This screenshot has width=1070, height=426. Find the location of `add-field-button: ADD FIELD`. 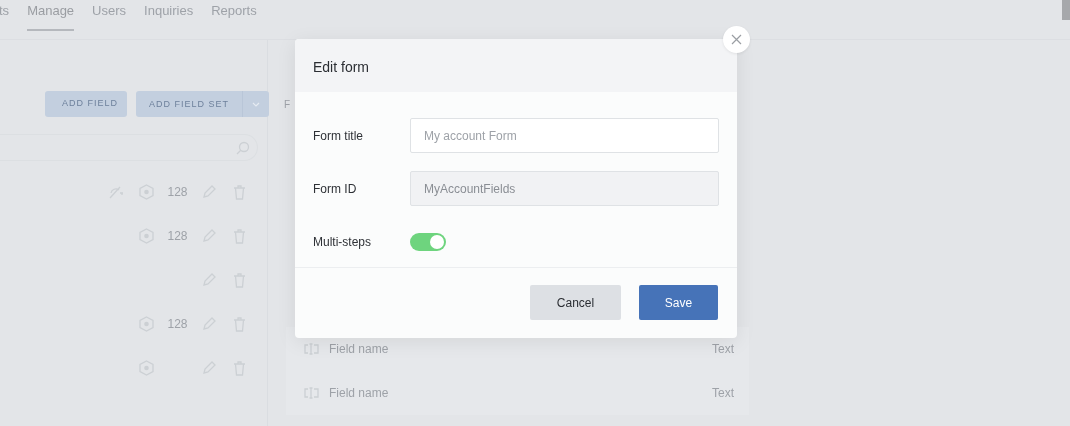

add-field-button: ADD FIELD is located at coordinates (86, 104).